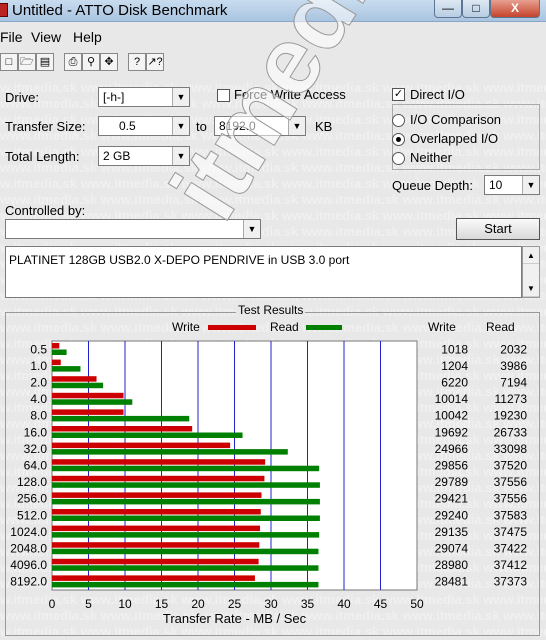  Describe the element at coordinates (162, 604) in the screenshot. I see `x-tick-label: 15` at that location.